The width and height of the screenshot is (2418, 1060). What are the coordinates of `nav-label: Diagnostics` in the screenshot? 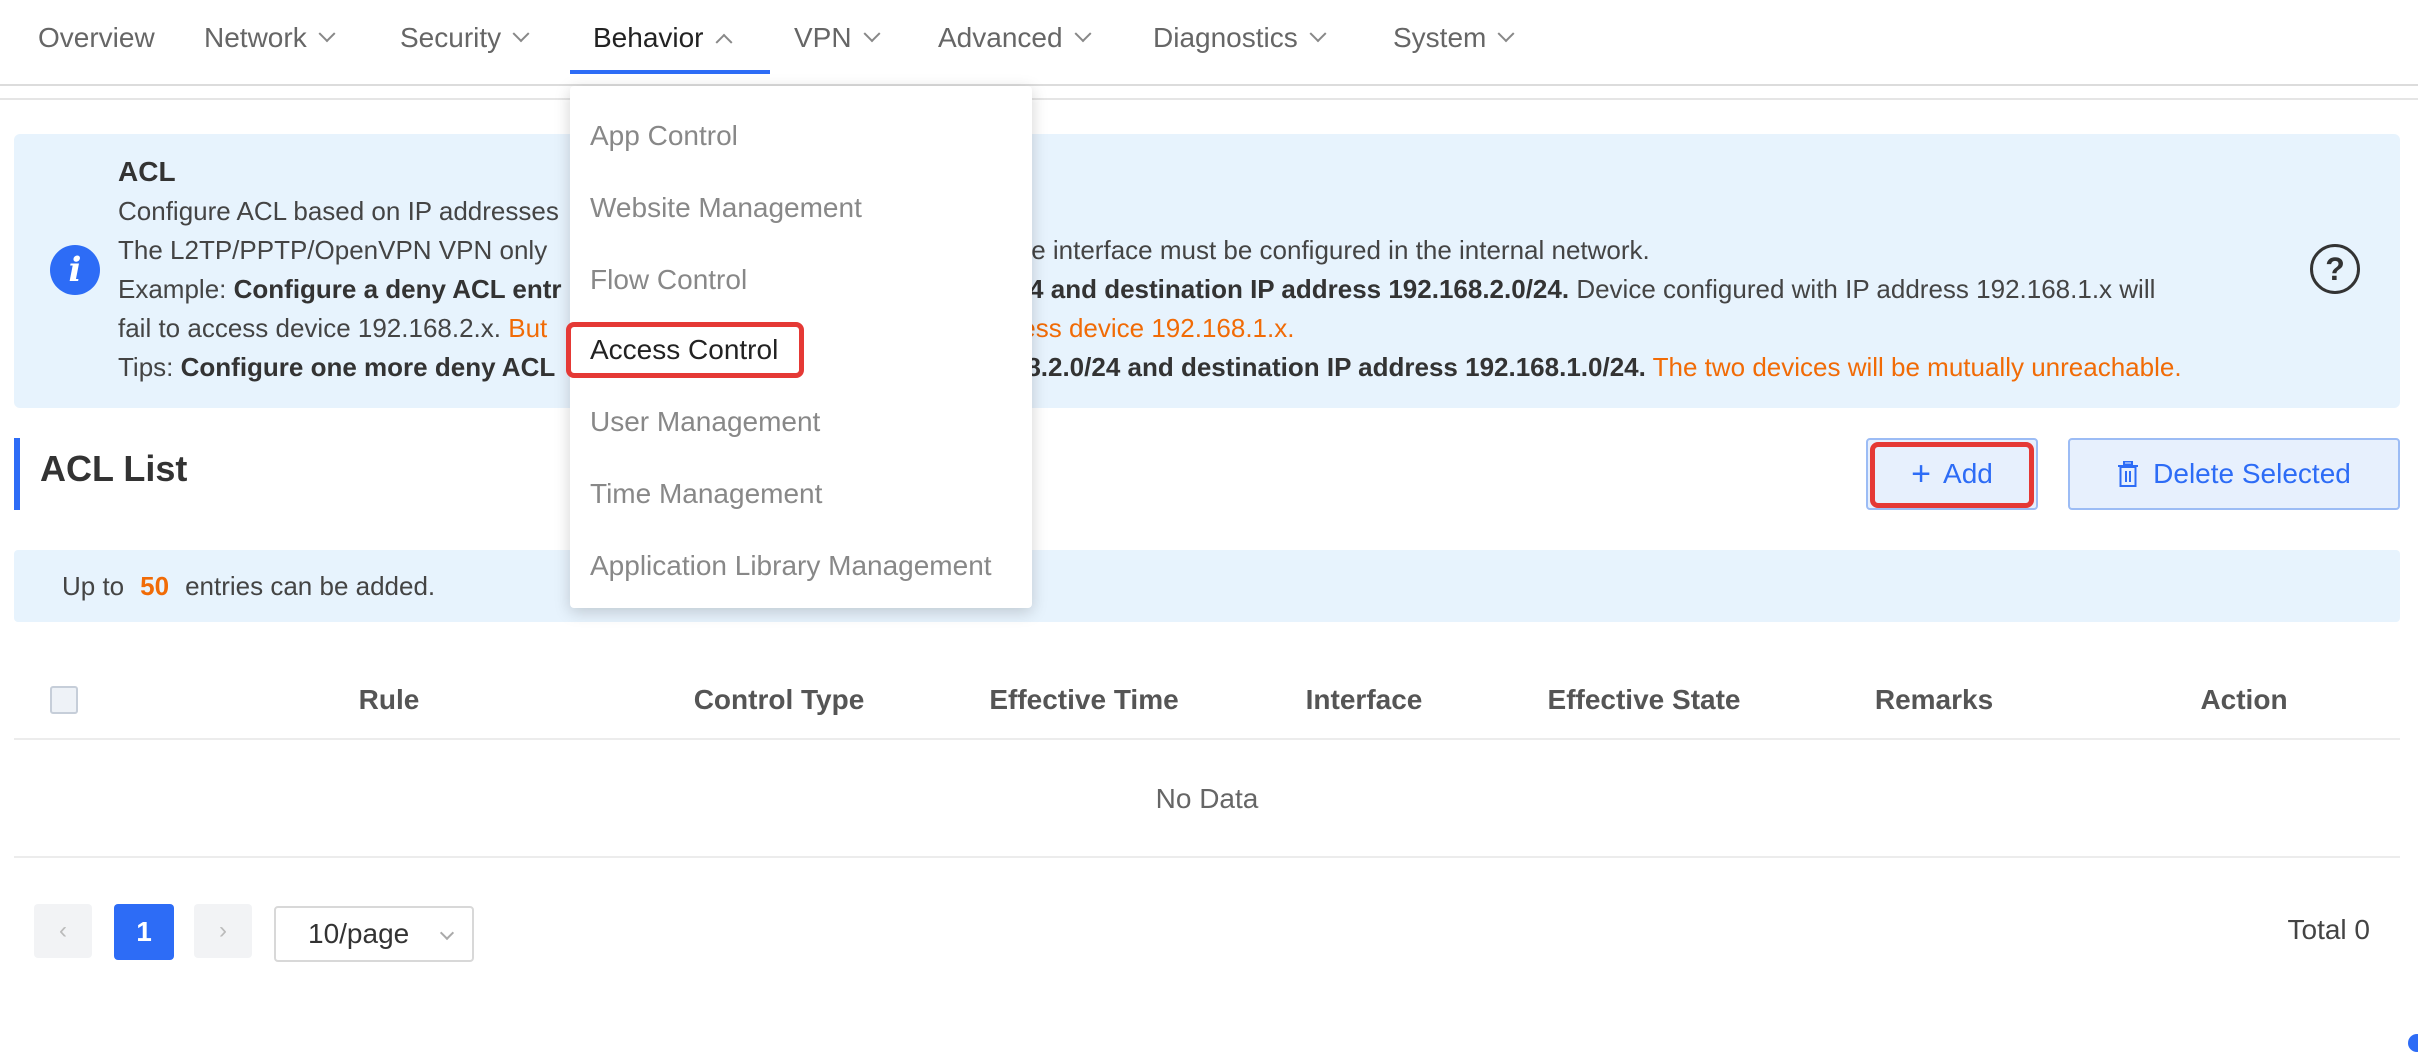 It's located at (1225, 37).